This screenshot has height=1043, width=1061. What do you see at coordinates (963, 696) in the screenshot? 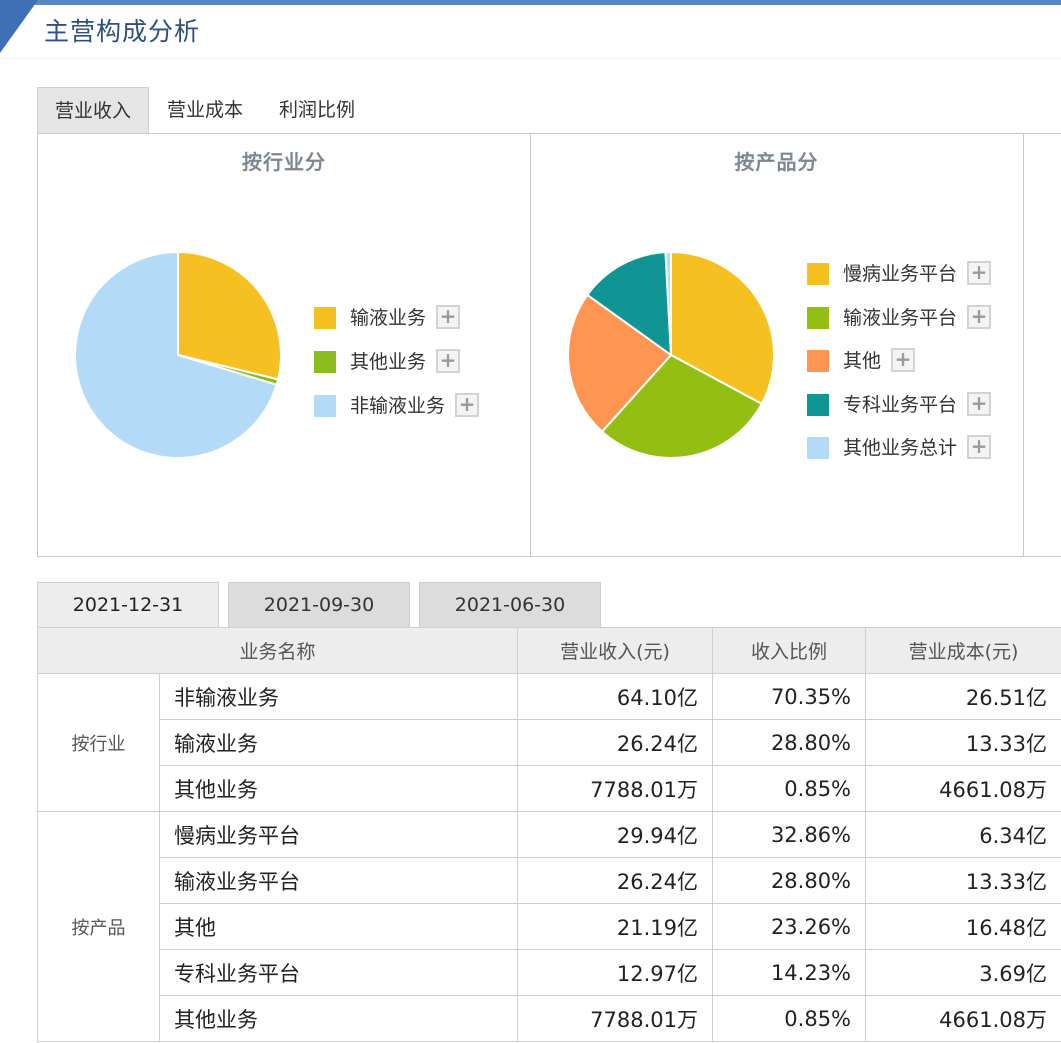
I see `cell-cost: 26.51亿` at bounding box center [963, 696].